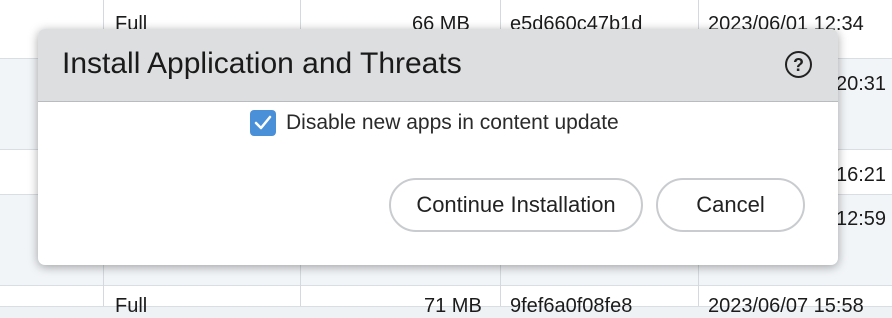  I want to click on checkbox-label: Disable new apps in content update, so click(452, 122).